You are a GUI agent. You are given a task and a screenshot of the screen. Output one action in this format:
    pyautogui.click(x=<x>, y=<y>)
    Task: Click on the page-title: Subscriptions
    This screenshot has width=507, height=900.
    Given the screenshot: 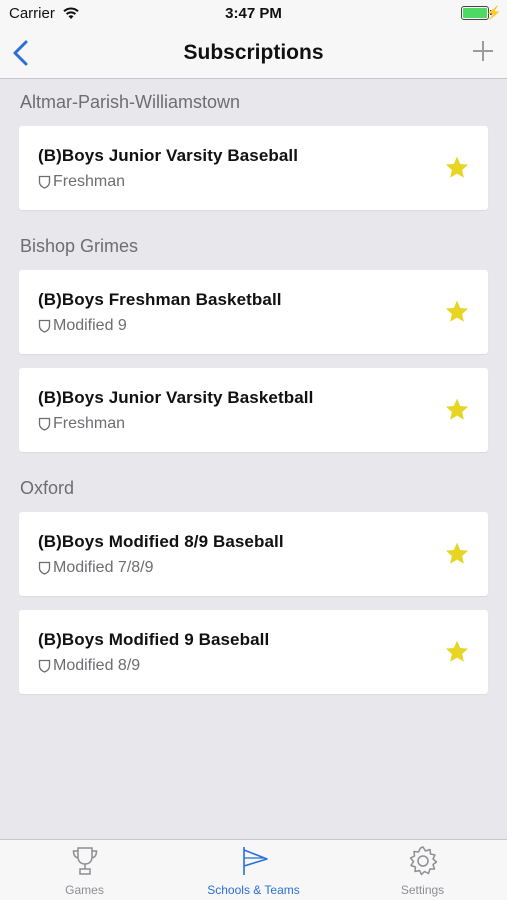 What is the action you would take?
    pyautogui.click(x=253, y=52)
    